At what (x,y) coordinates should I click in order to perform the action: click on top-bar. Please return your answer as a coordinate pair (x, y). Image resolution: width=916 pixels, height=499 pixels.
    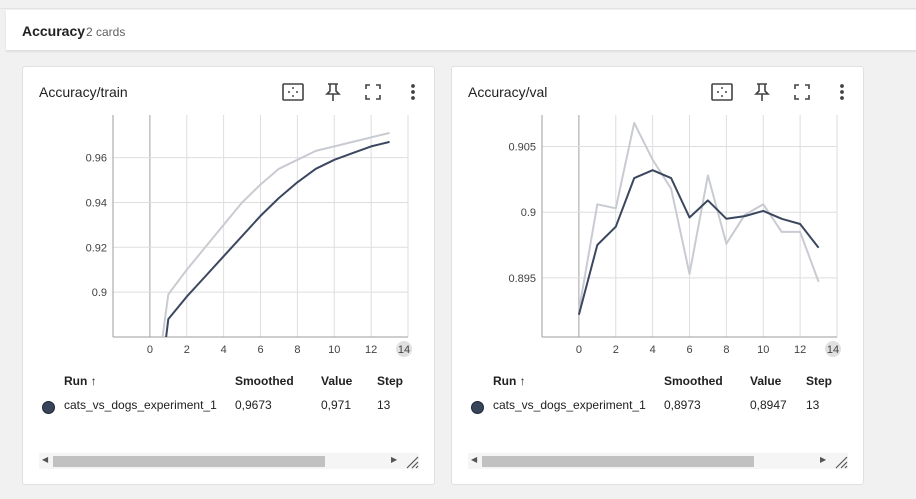
    Looking at the image, I should click on (458, 4).